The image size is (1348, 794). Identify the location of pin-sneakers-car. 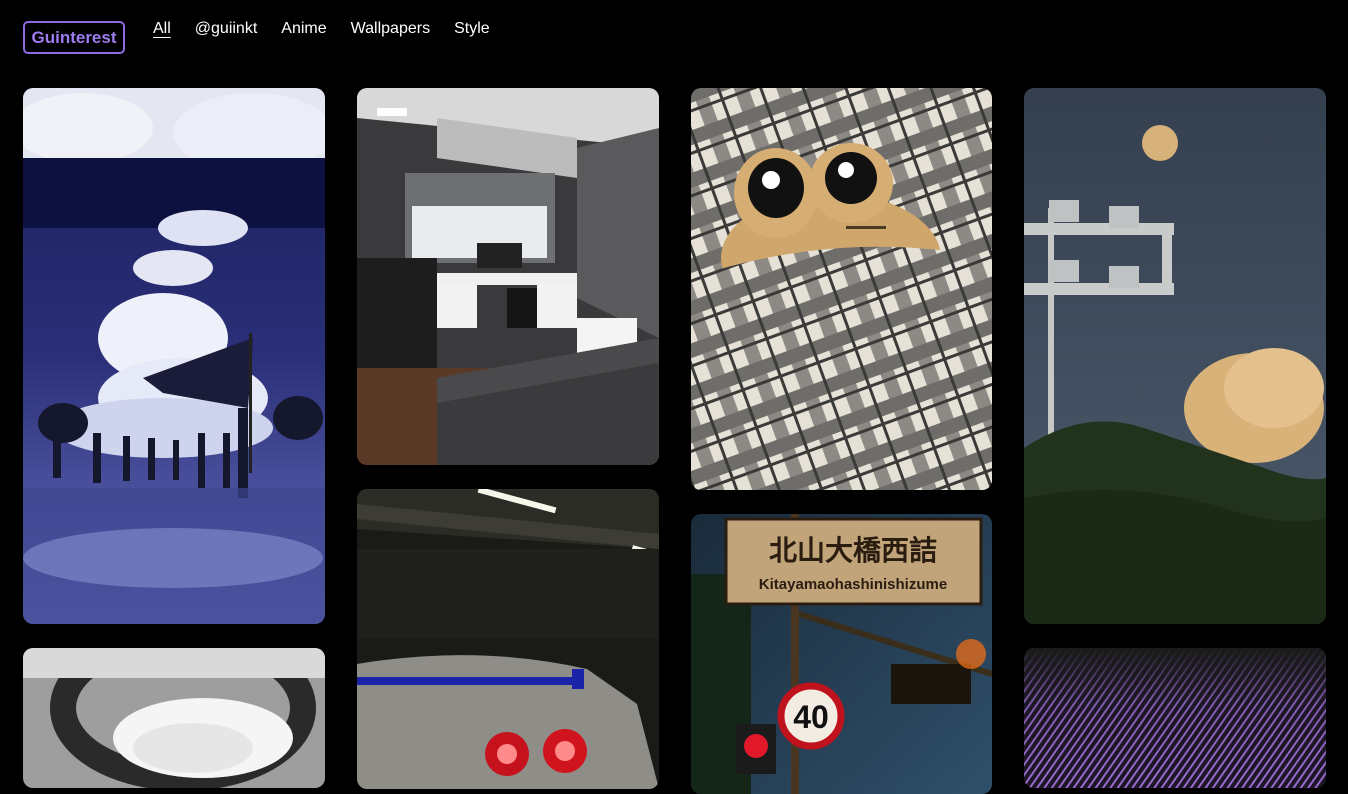
(174, 718).